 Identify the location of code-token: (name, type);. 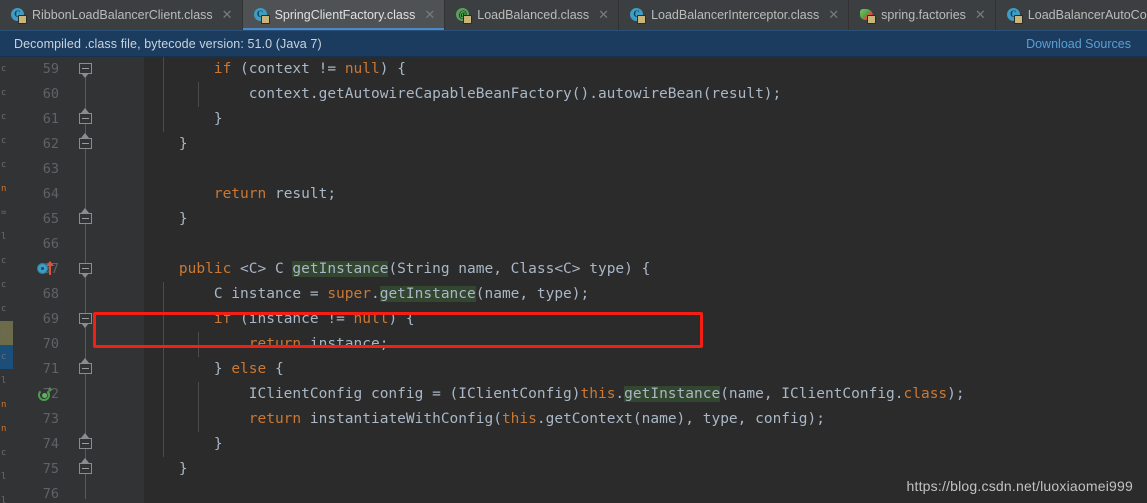
(532, 294).